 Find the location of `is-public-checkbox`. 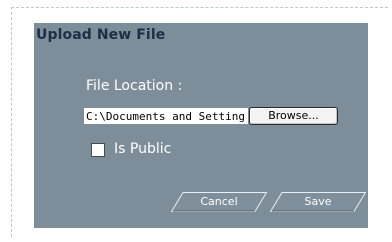

is-public-checkbox is located at coordinates (98, 150).